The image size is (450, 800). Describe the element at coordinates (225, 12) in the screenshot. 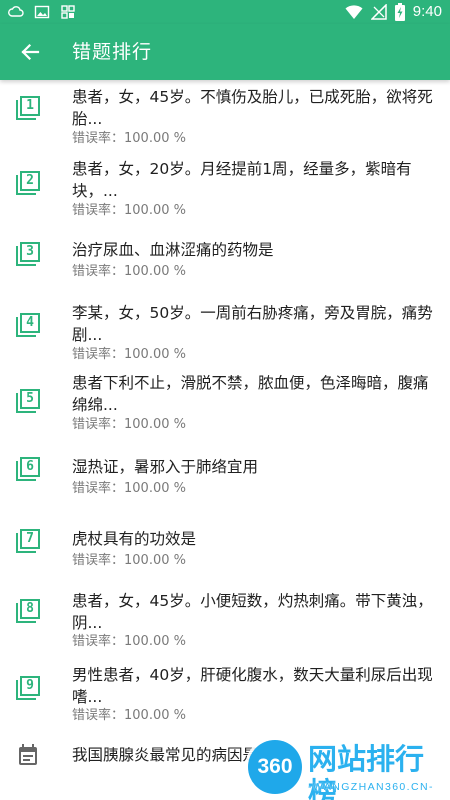

I see `status-bar: 9:40` at that location.